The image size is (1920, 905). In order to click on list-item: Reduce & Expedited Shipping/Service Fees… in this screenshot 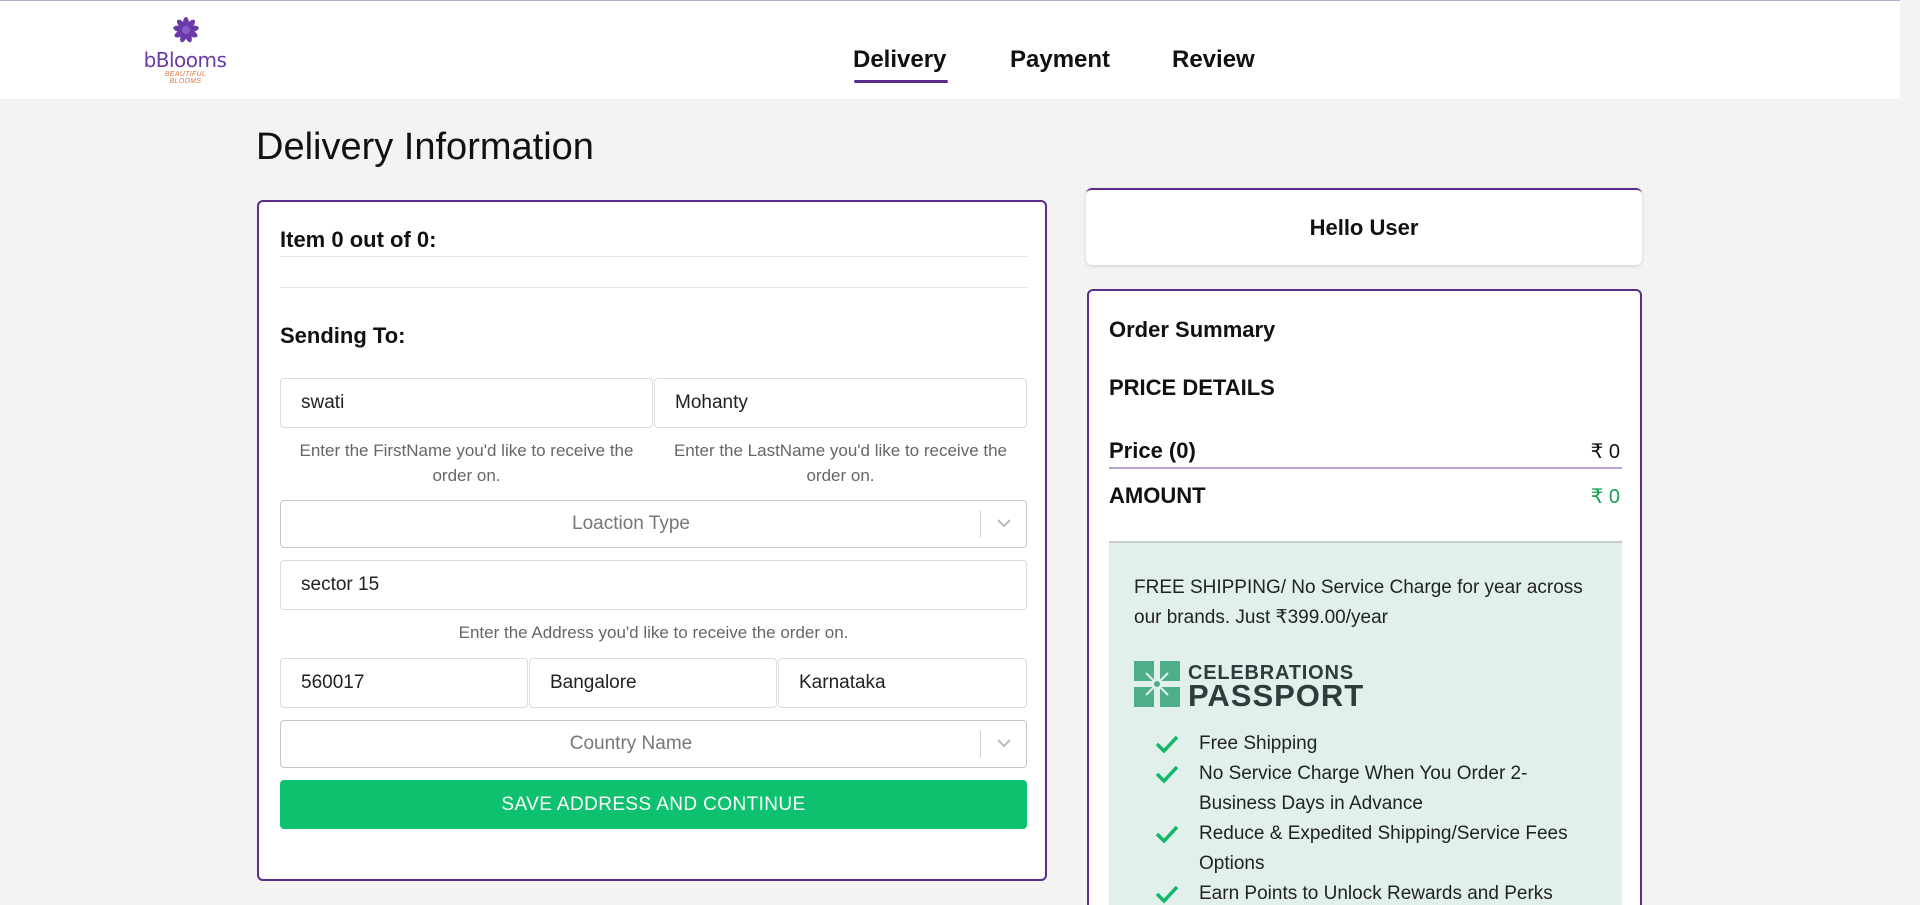, I will do `click(1374, 849)`.